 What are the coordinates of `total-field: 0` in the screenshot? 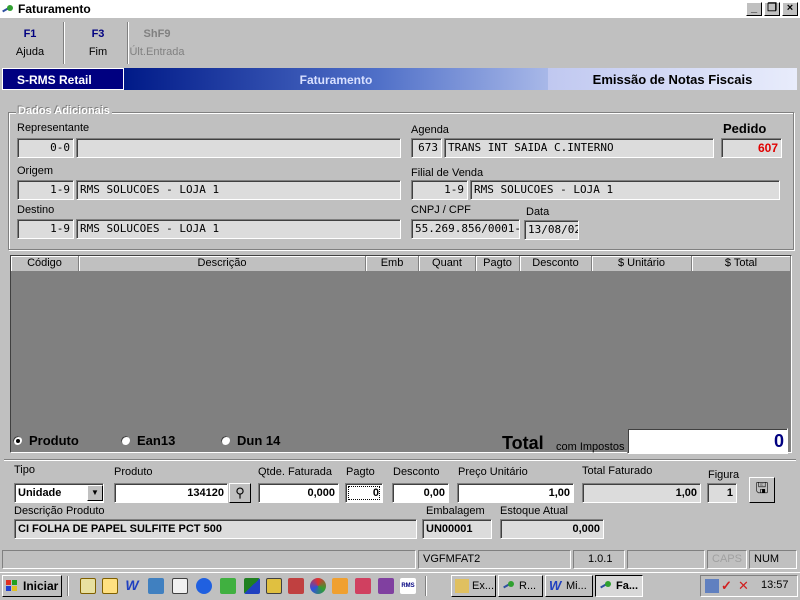 It's located at (707, 441).